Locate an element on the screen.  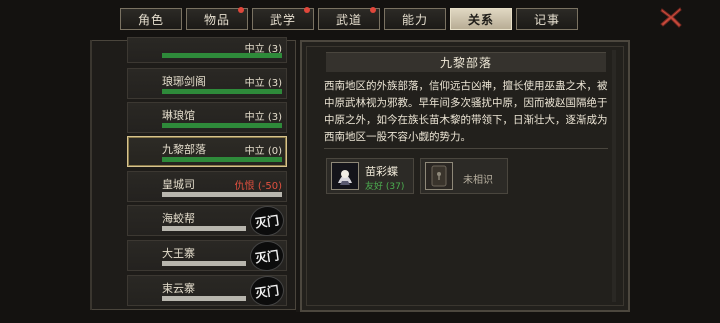
member-status: 友好 (37) is located at coordinates (385, 187).